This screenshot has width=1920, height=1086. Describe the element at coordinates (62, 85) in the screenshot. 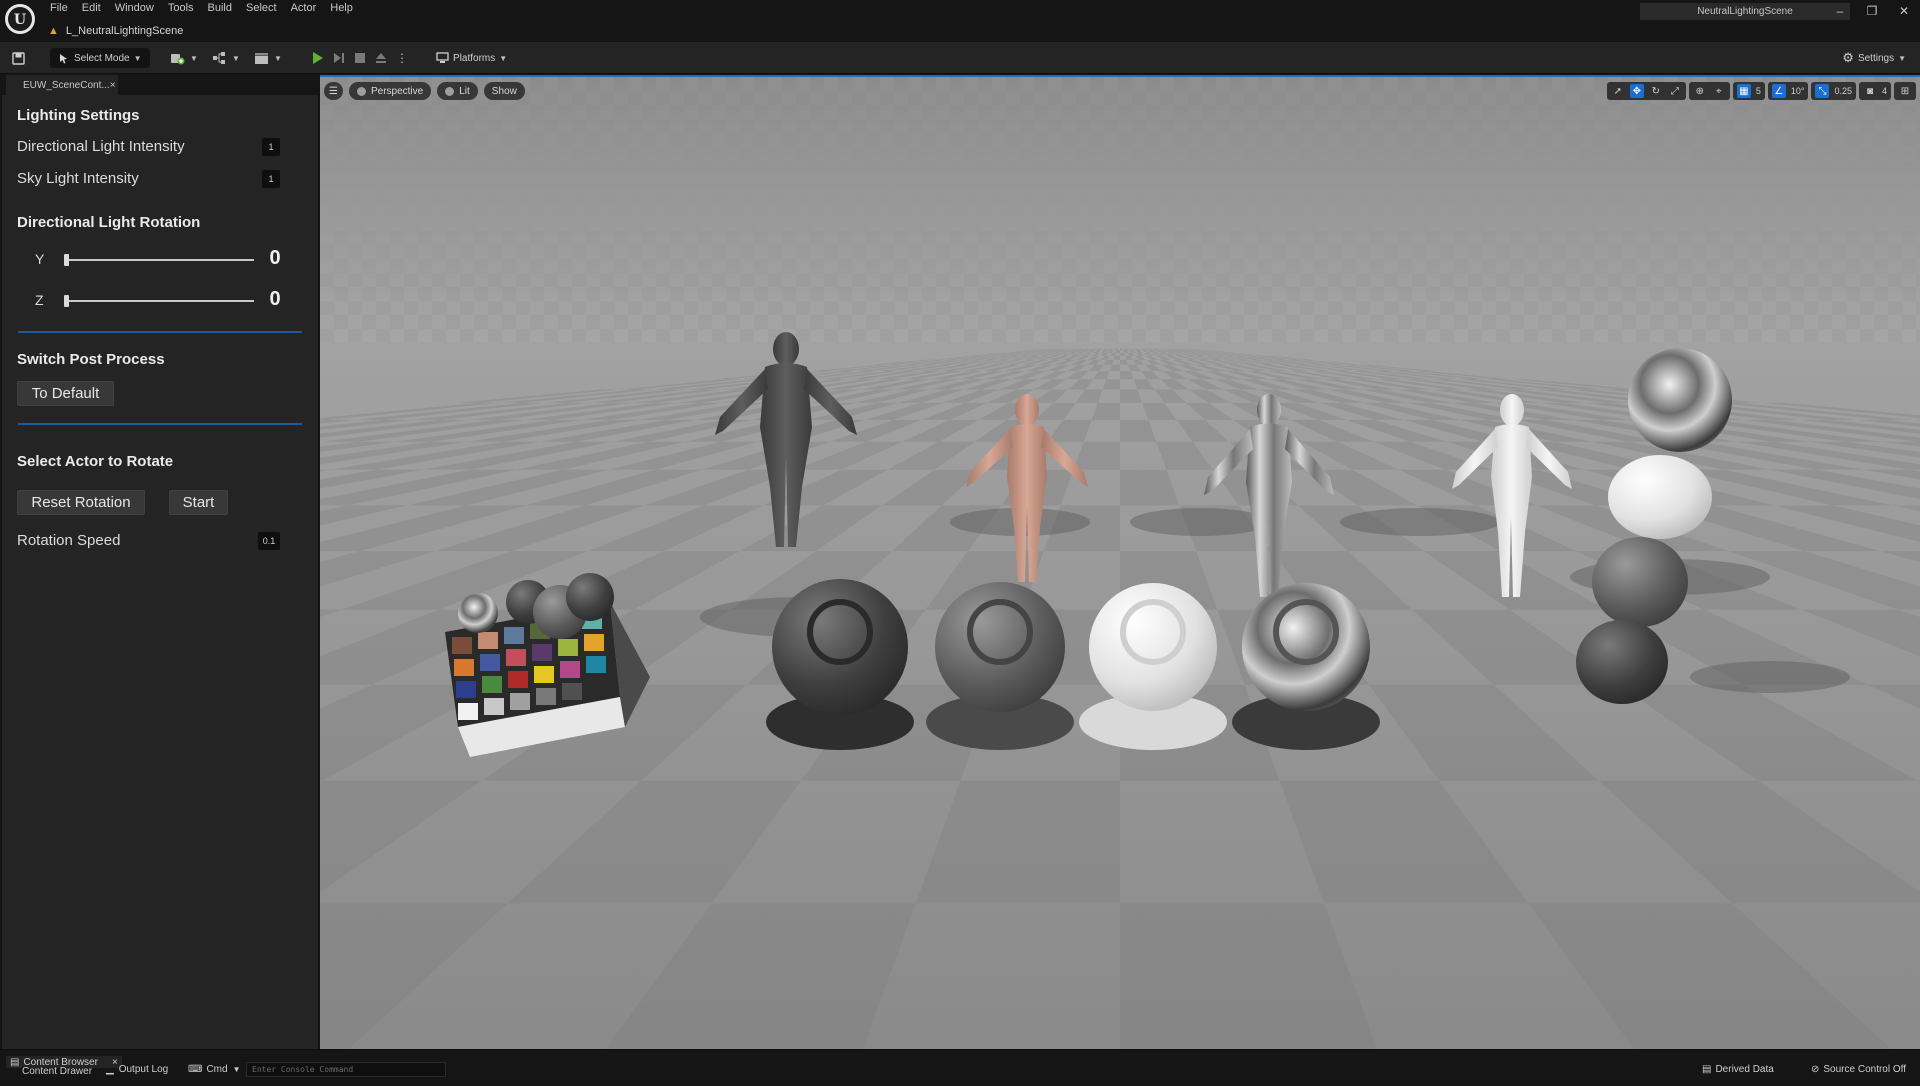

I see `panel-tab: EUW_SceneCont... ×` at that location.